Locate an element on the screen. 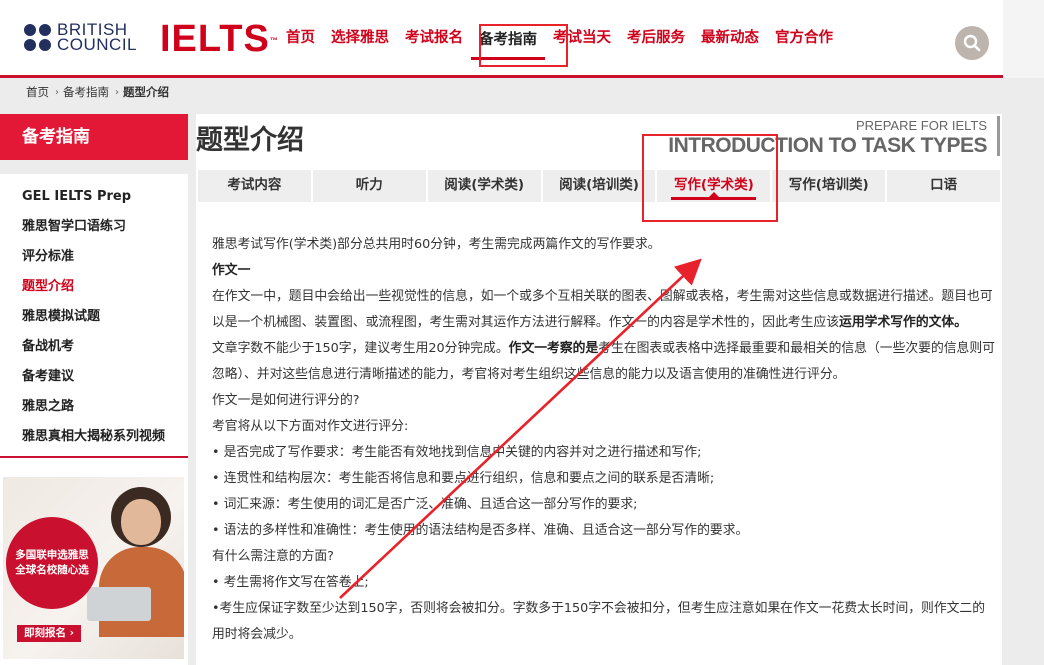  nav-news: 最新动态 is located at coordinates (730, 38).